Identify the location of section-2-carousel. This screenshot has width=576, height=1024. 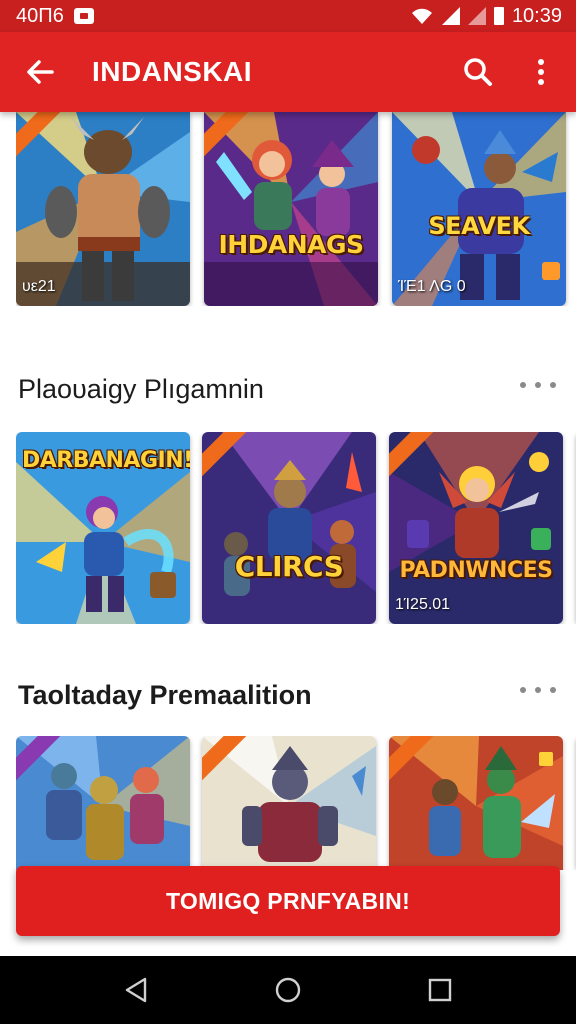
(296, 803).